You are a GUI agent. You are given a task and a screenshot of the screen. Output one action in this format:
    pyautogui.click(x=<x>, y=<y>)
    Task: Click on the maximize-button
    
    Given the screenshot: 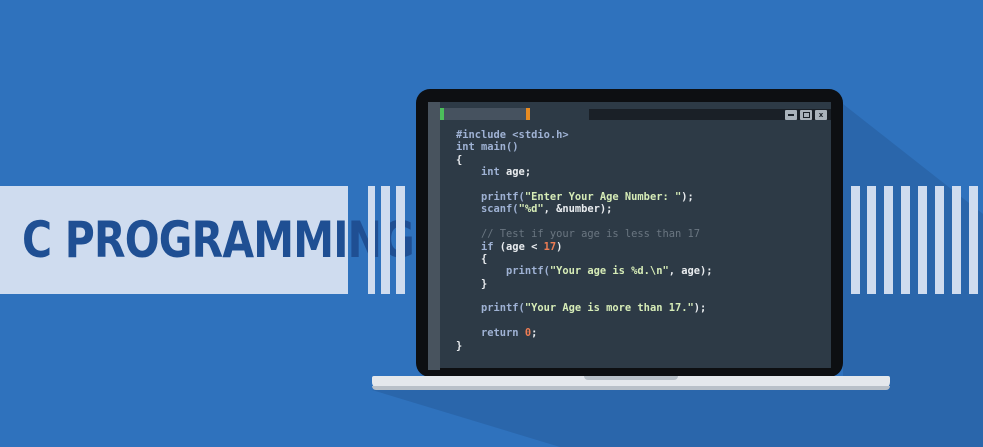 What is the action you would take?
    pyautogui.click(x=806, y=115)
    